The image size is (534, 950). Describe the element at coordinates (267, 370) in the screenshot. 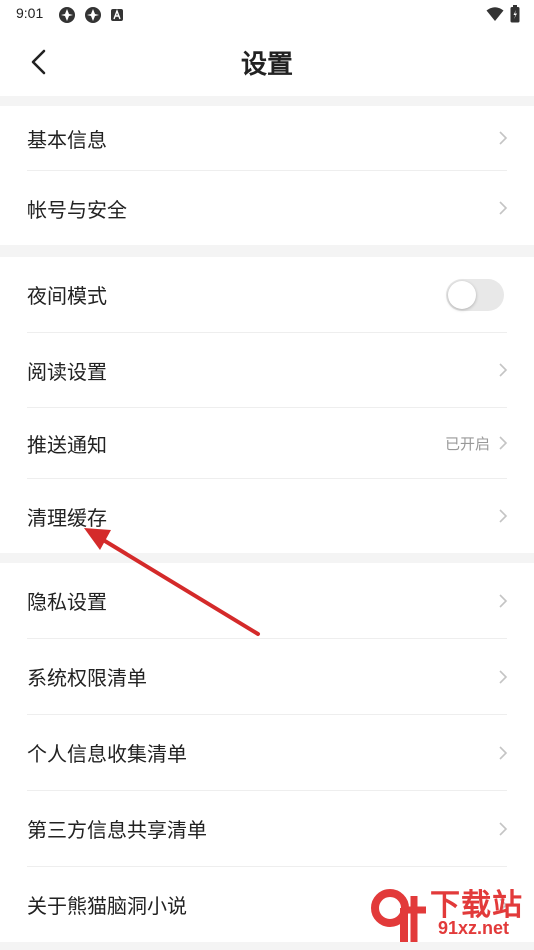

I see `settings-item-reading: 阅读设置` at that location.